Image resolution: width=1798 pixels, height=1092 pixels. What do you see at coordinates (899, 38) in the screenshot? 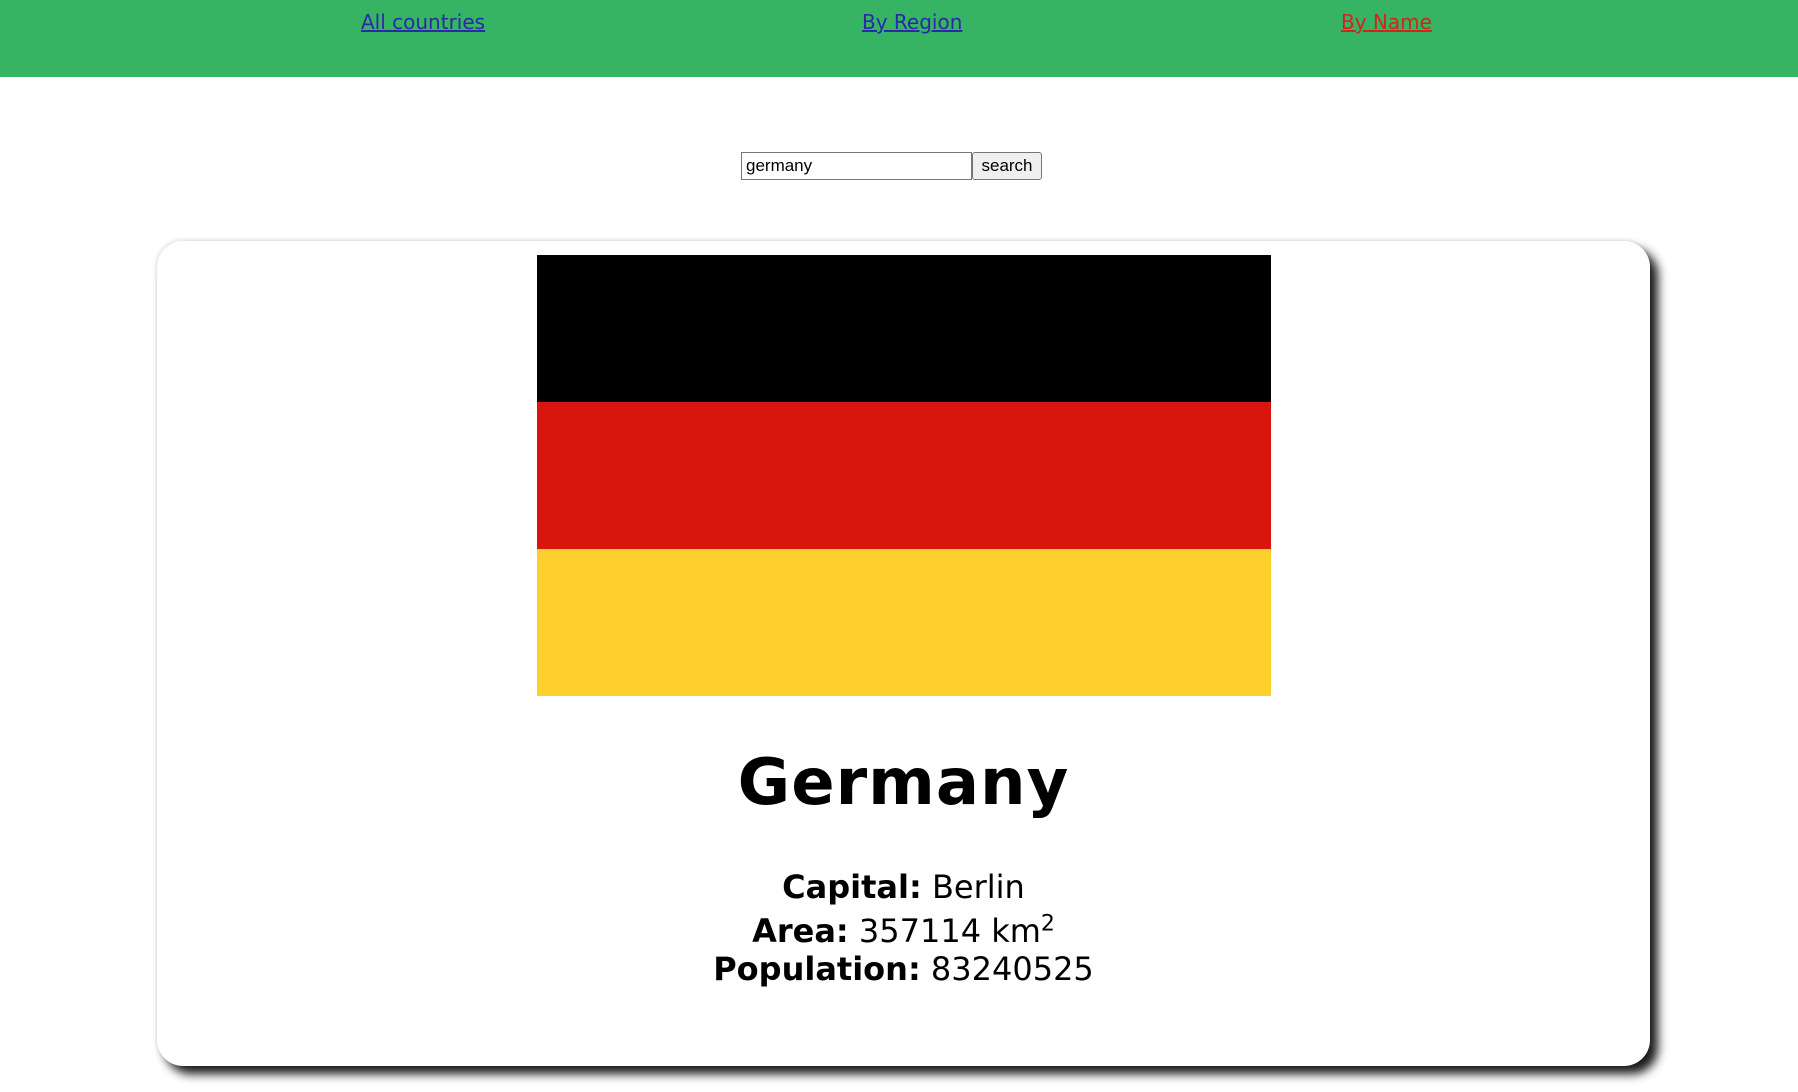
I see `top-navigation-bar: All countries By Region By Name` at bounding box center [899, 38].